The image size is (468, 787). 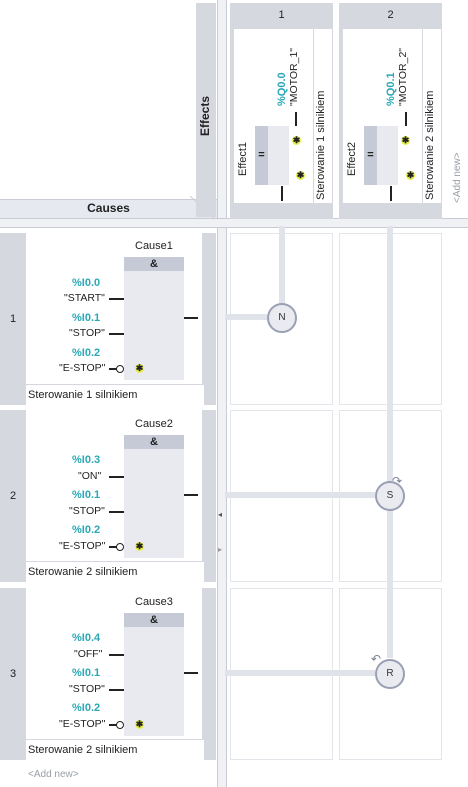 I want to click on input-symbol: "START", so click(x=84, y=298).